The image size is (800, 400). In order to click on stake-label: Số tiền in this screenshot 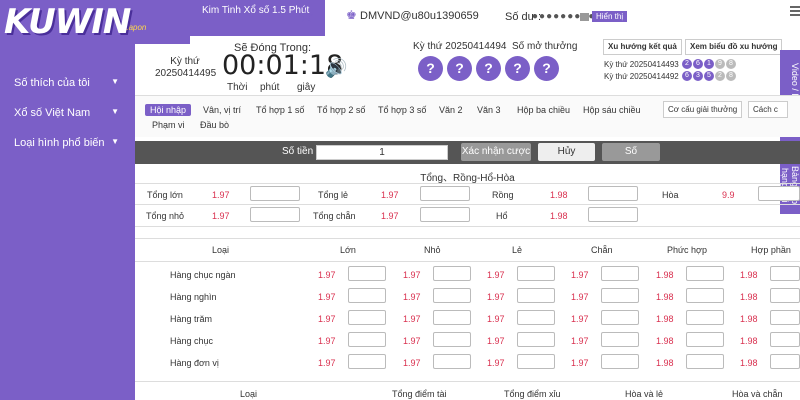, I will do `click(298, 151)`.